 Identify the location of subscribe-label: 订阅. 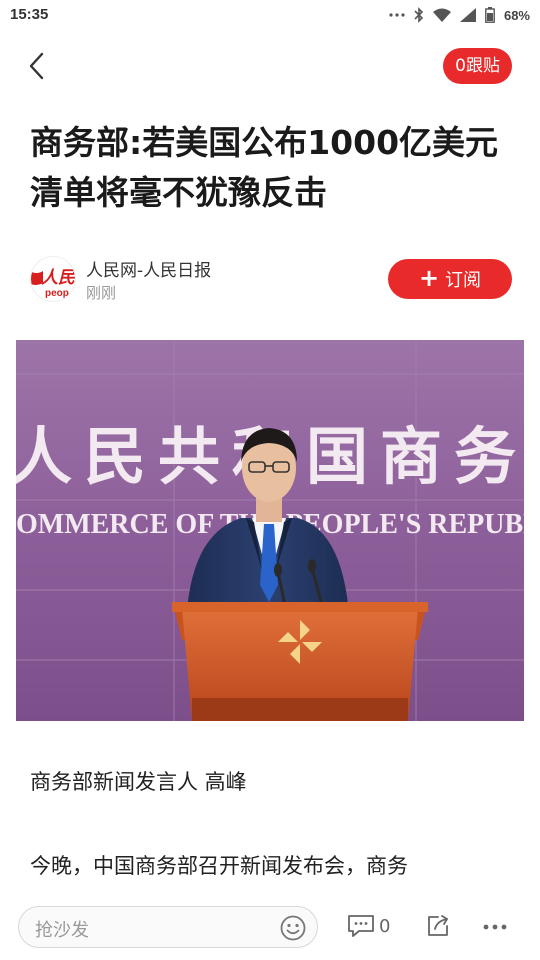
(463, 280).